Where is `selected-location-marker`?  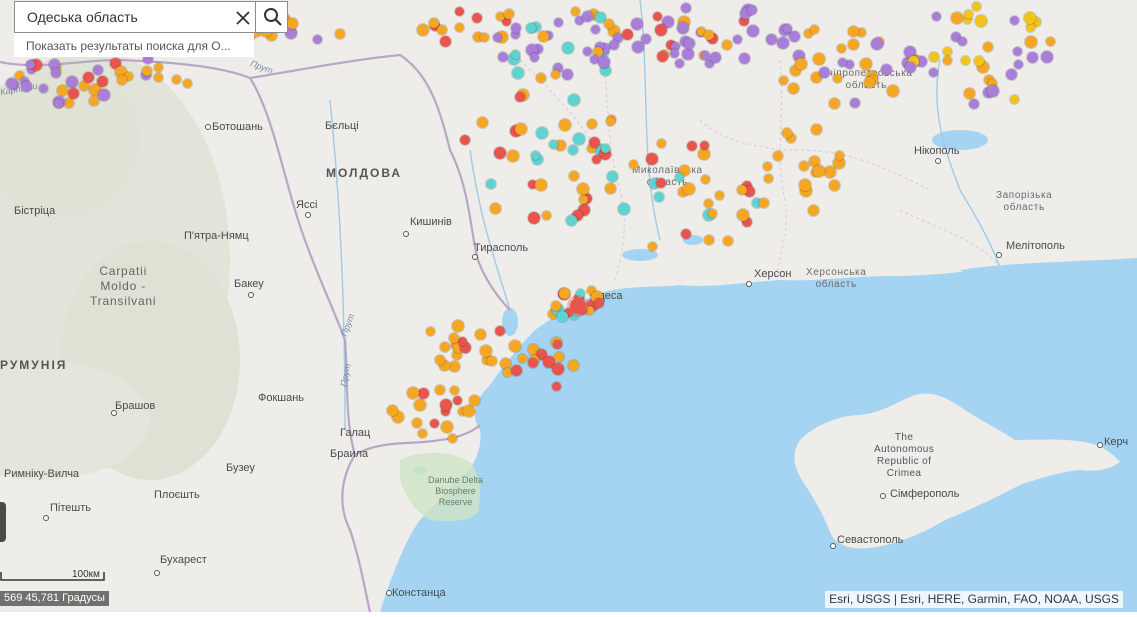 selected-location-marker is located at coordinates (578, 306).